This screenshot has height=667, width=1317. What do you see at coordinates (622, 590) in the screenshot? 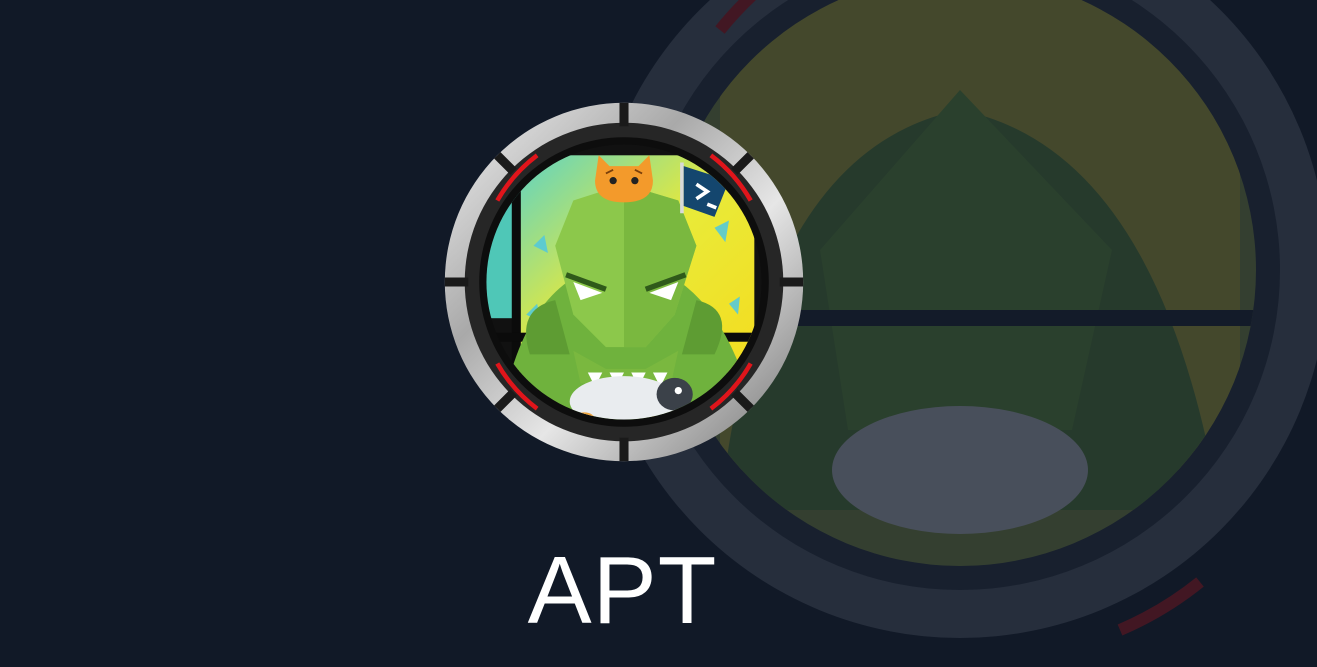
I see `machine-name: APT` at bounding box center [622, 590].